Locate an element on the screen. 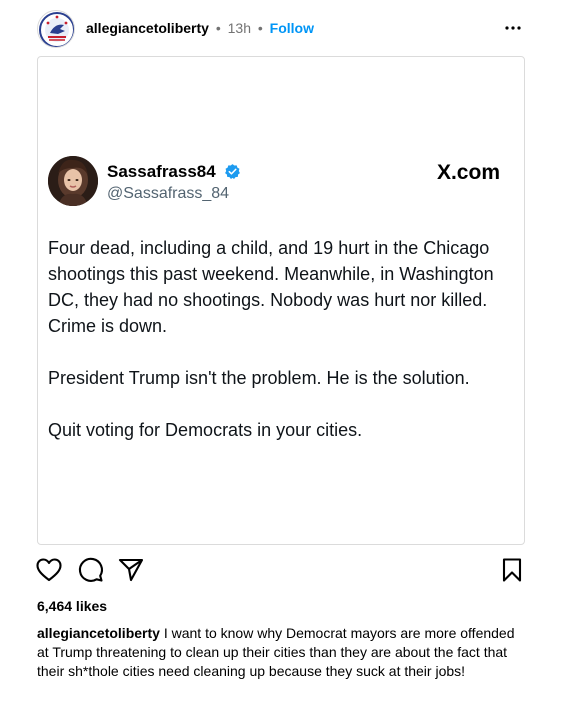 The height and width of the screenshot is (704, 562). tweet-handle: @Sassafrass_84 is located at coordinates (168, 193).